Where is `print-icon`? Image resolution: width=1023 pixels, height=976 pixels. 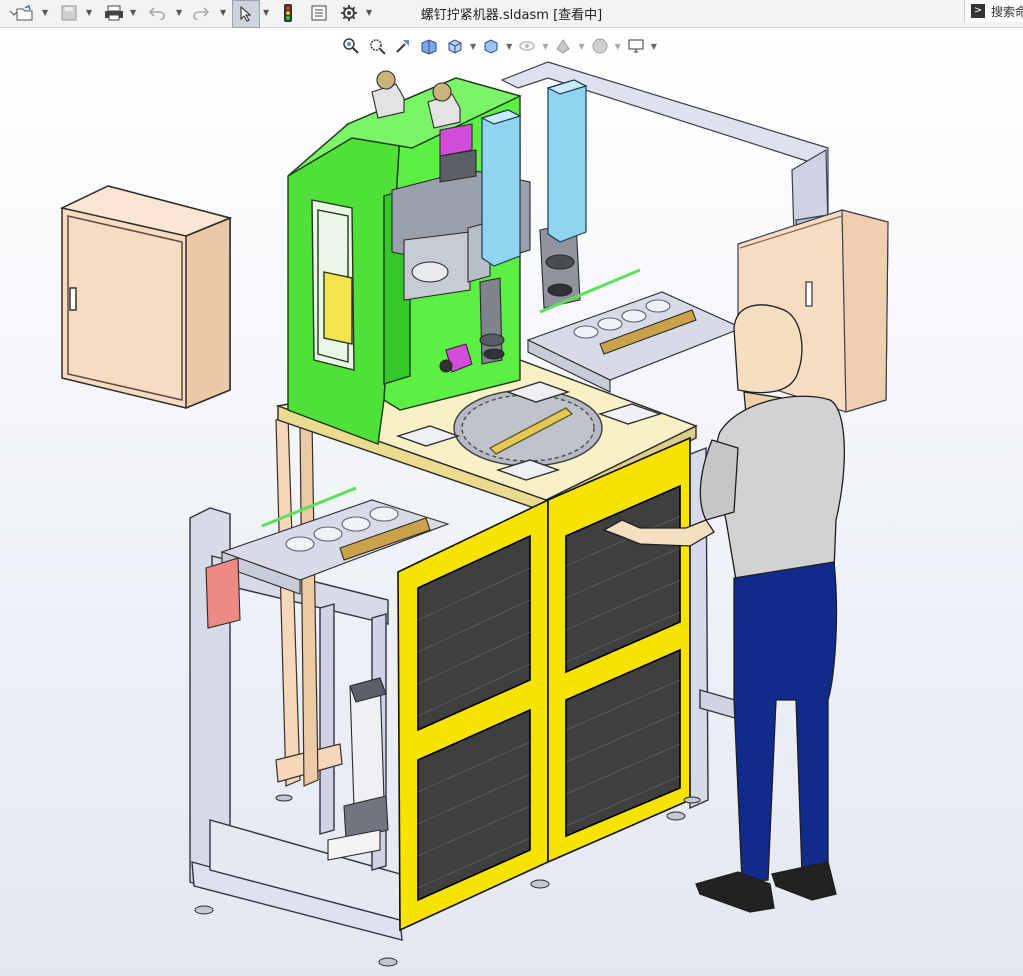
print-icon is located at coordinates (114, 13).